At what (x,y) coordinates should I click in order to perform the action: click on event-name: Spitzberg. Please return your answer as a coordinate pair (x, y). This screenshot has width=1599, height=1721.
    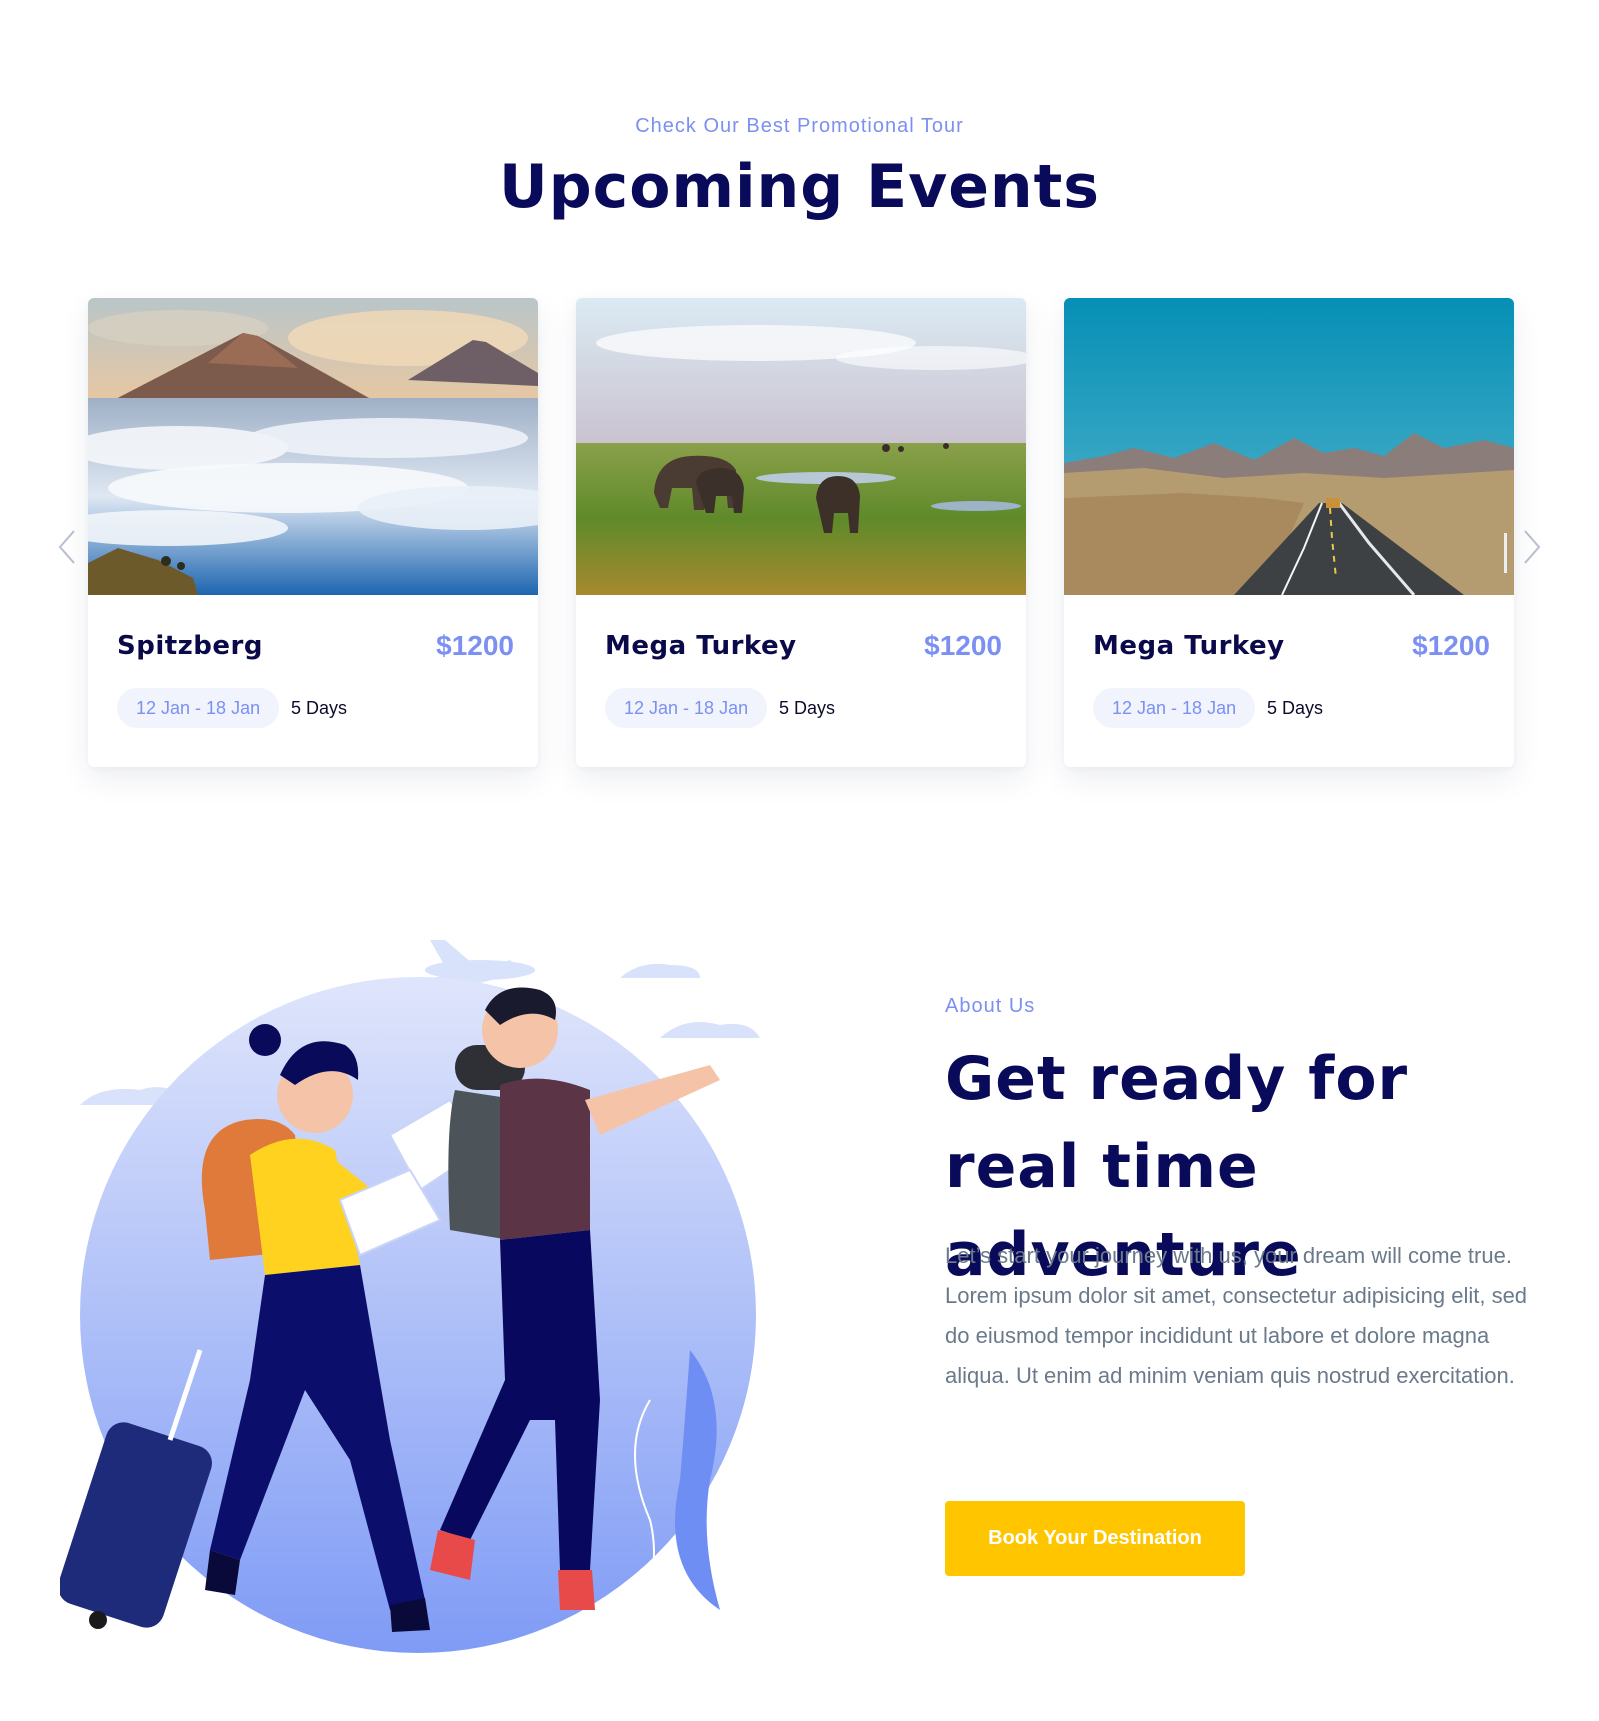
    Looking at the image, I should click on (190, 646).